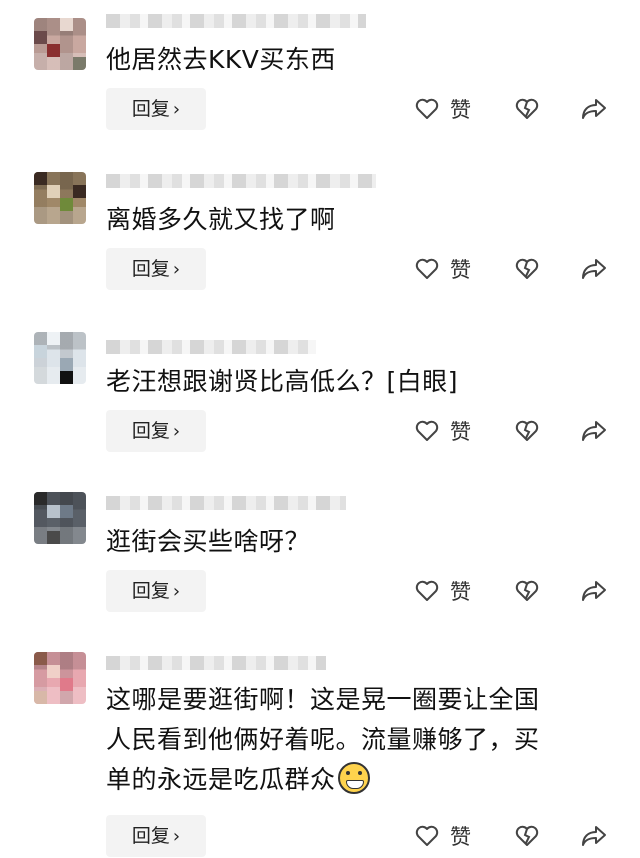 The image size is (640, 858). Describe the element at coordinates (221, 59) in the screenshot. I see `comment-text: 他居然去KKV买东西` at that location.